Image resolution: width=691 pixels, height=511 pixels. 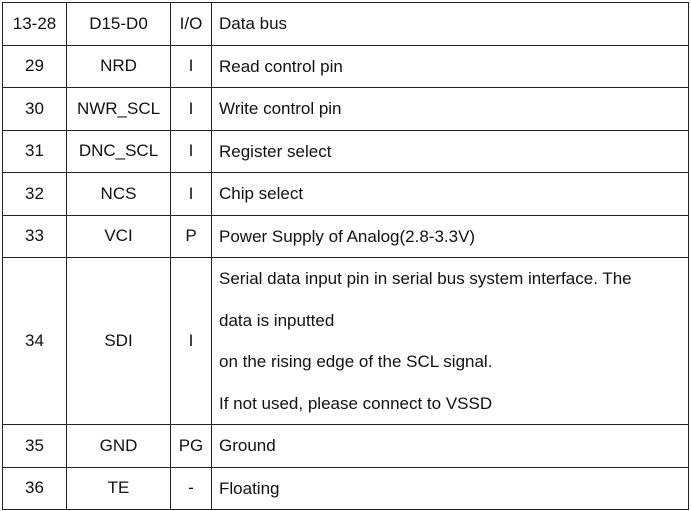 I want to click on description-line: If not used, please connect to VSSD, so click(x=356, y=403).